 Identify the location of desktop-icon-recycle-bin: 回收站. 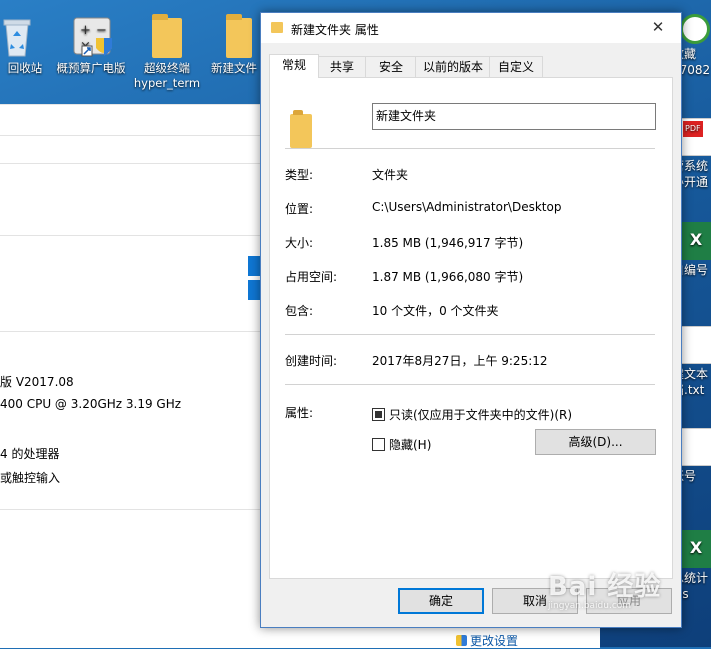
(27, 42).